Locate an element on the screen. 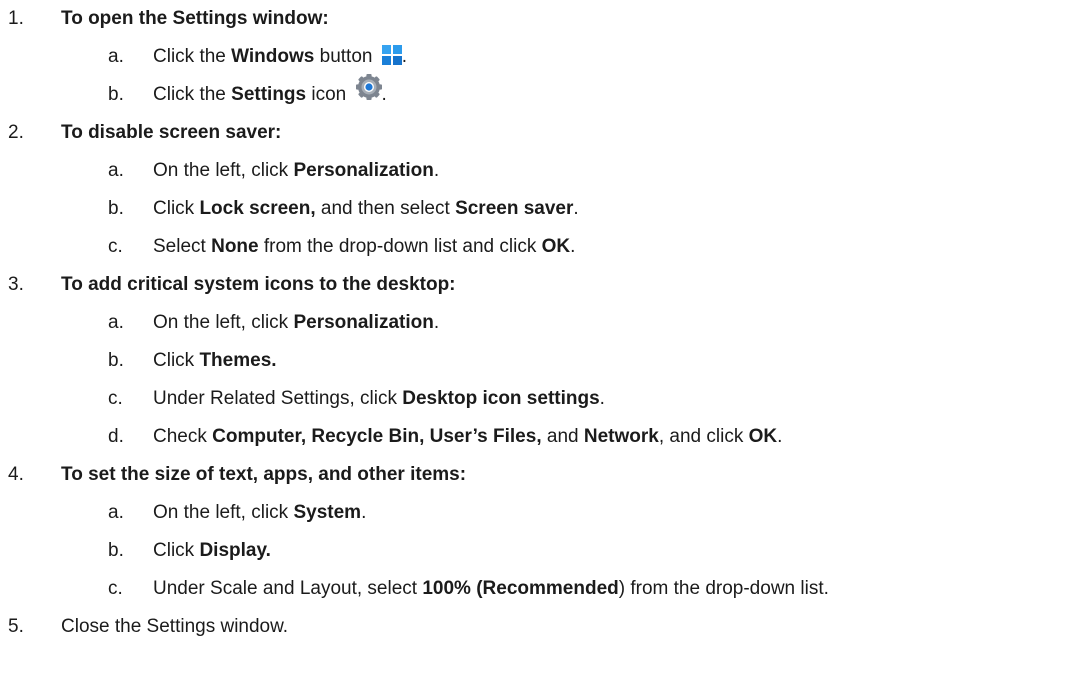 Image resolution: width=1073 pixels, height=683 pixels. emphasis: Settings is located at coordinates (269, 94).